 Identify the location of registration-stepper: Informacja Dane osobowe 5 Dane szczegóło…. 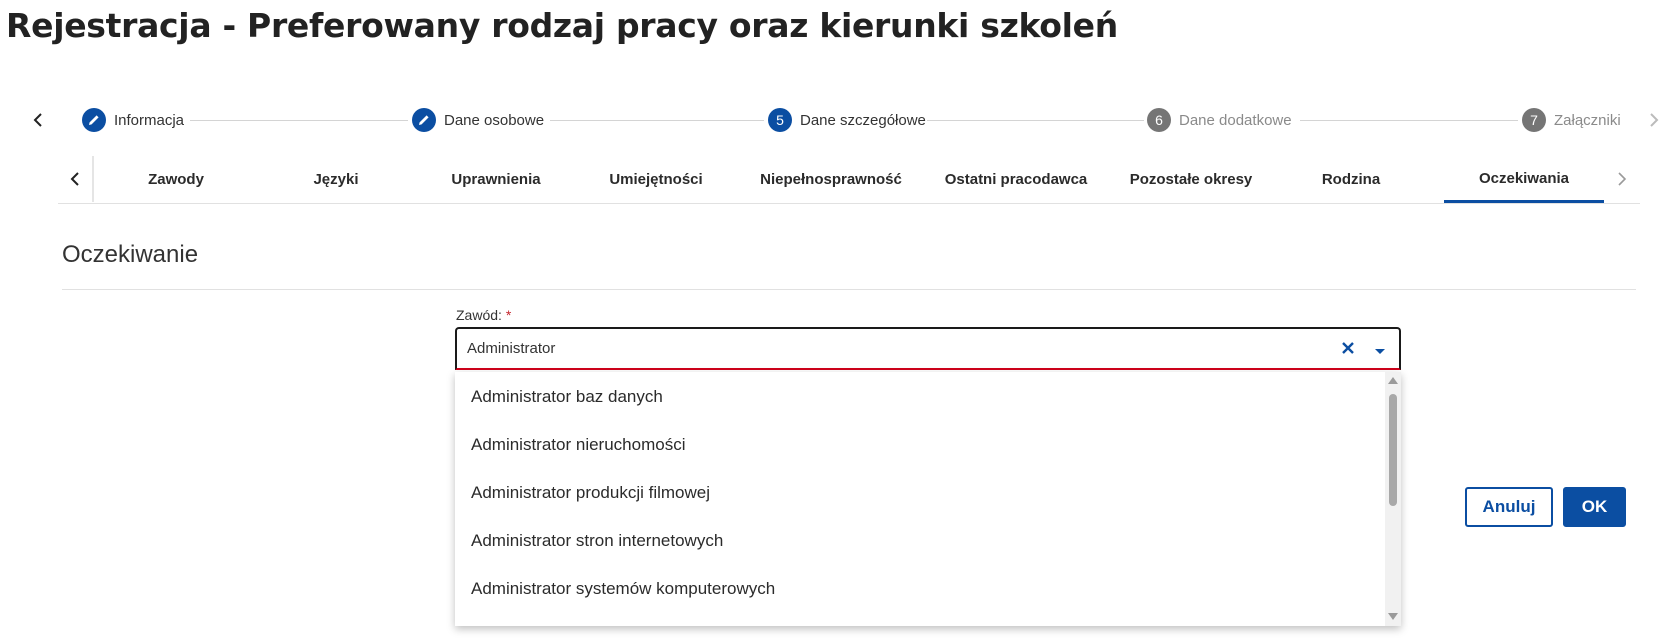
(837, 120).